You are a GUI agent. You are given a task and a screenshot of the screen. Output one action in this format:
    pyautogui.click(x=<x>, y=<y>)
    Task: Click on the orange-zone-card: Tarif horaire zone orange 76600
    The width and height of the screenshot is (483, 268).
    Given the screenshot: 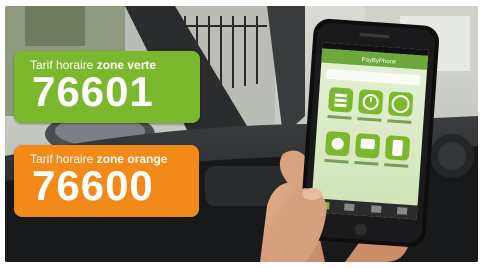 What is the action you would take?
    pyautogui.click(x=106, y=181)
    